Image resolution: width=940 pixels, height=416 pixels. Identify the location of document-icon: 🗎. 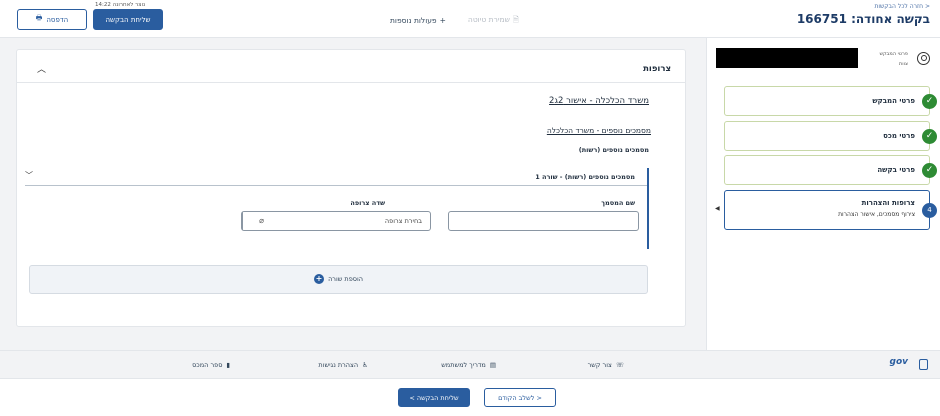
(515, 19).